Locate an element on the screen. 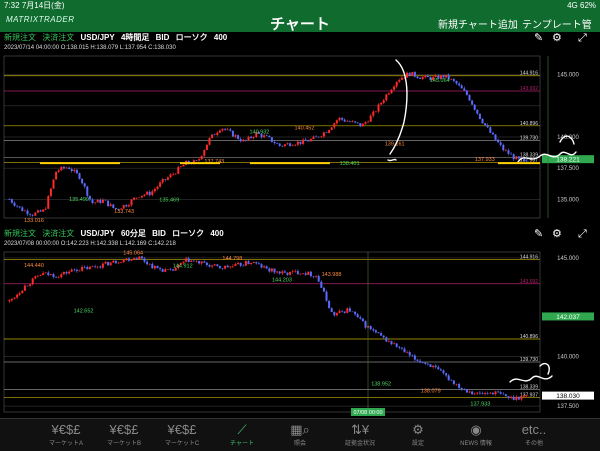  level-label: 140.896 is located at coordinates (529, 124).